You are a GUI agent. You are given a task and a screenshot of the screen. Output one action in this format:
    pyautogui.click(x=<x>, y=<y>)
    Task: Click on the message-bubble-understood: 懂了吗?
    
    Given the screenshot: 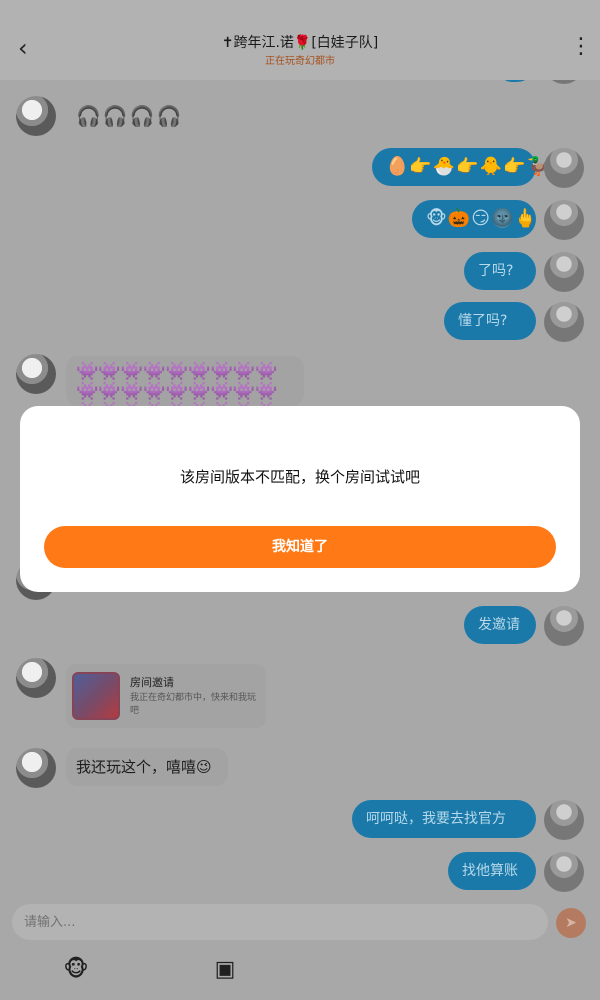 What is the action you would take?
    pyautogui.click(x=490, y=321)
    